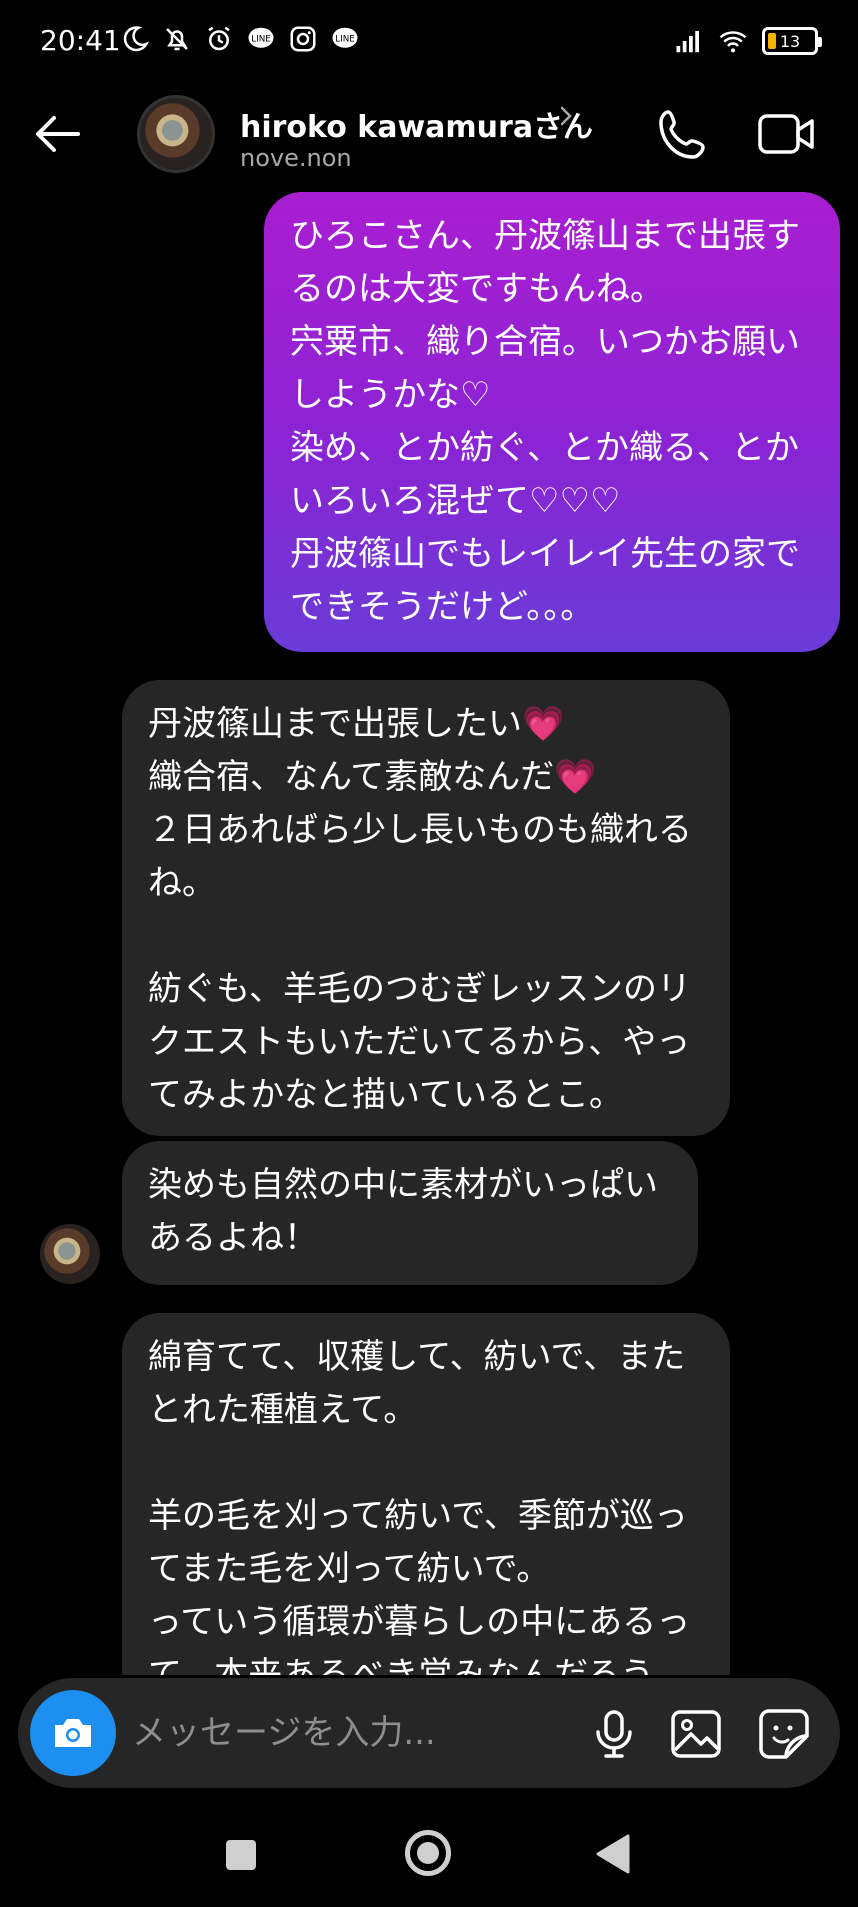 The image size is (858, 1907). I want to click on received-message-text: 染めも自然の中に素材がいっぱいあるよね！, so click(403, 1211).